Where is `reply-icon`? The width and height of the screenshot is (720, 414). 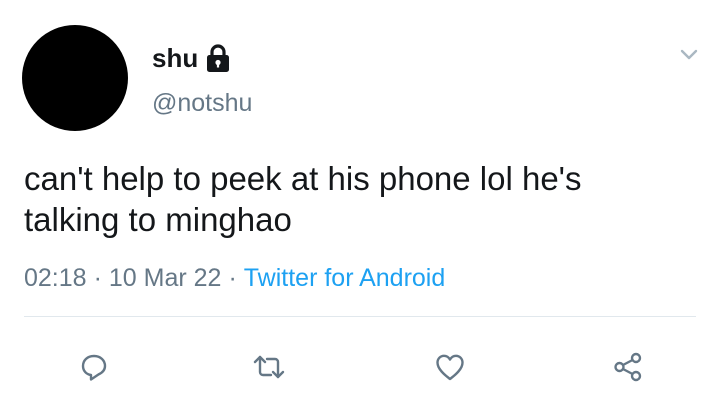 reply-icon is located at coordinates (94, 367).